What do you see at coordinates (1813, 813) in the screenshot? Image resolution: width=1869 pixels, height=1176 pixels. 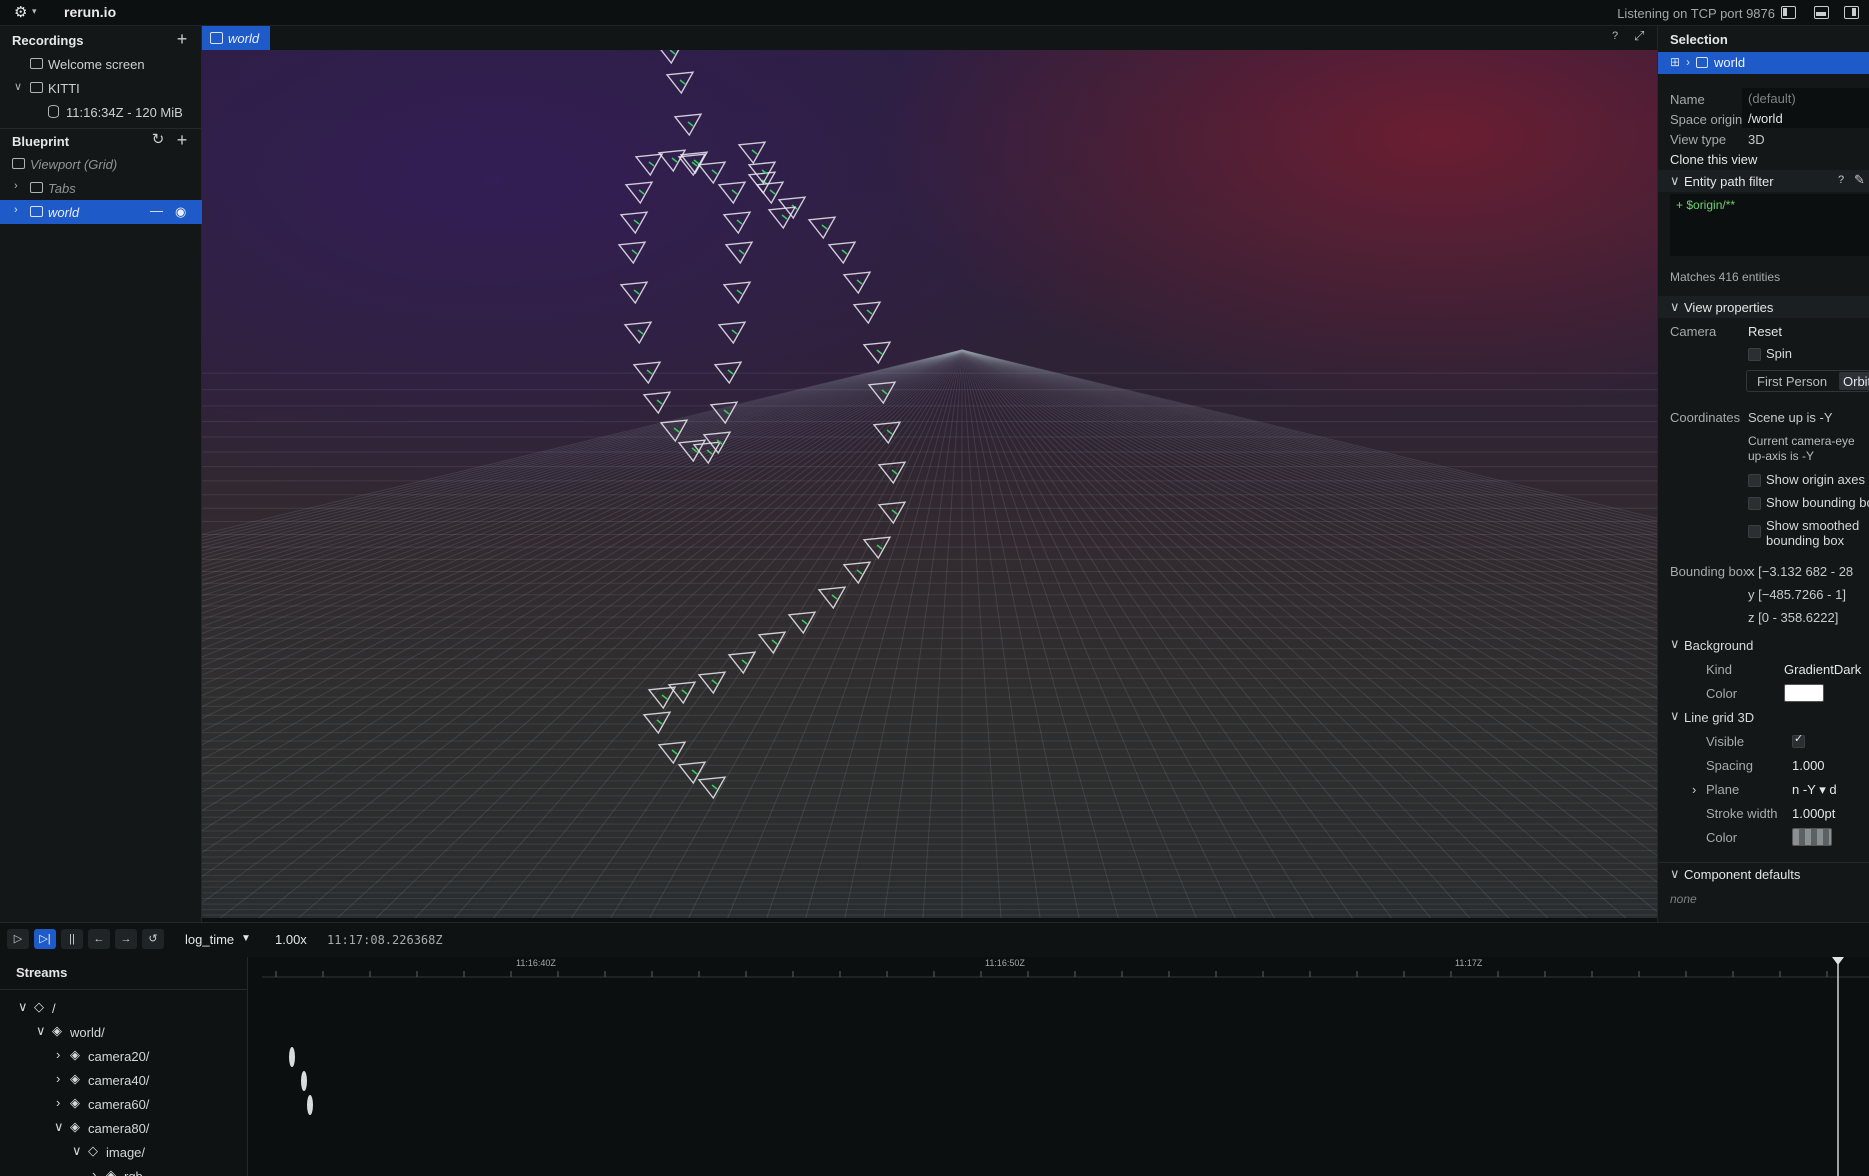 I see `stroke-width-value: 1.000pt` at bounding box center [1813, 813].